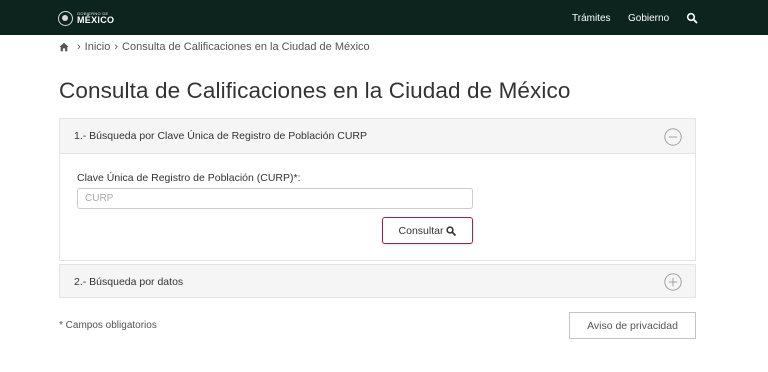  Describe the element at coordinates (421, 230) in the screenshot. I see `consultar-button-label: Consultar` at that location.